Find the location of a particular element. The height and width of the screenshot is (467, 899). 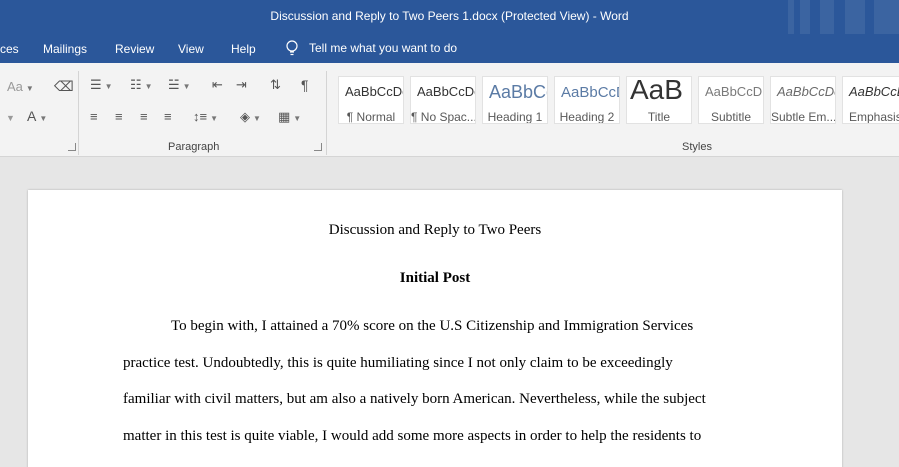

styles-group-label: Styles is located at coordinates (697, 147).